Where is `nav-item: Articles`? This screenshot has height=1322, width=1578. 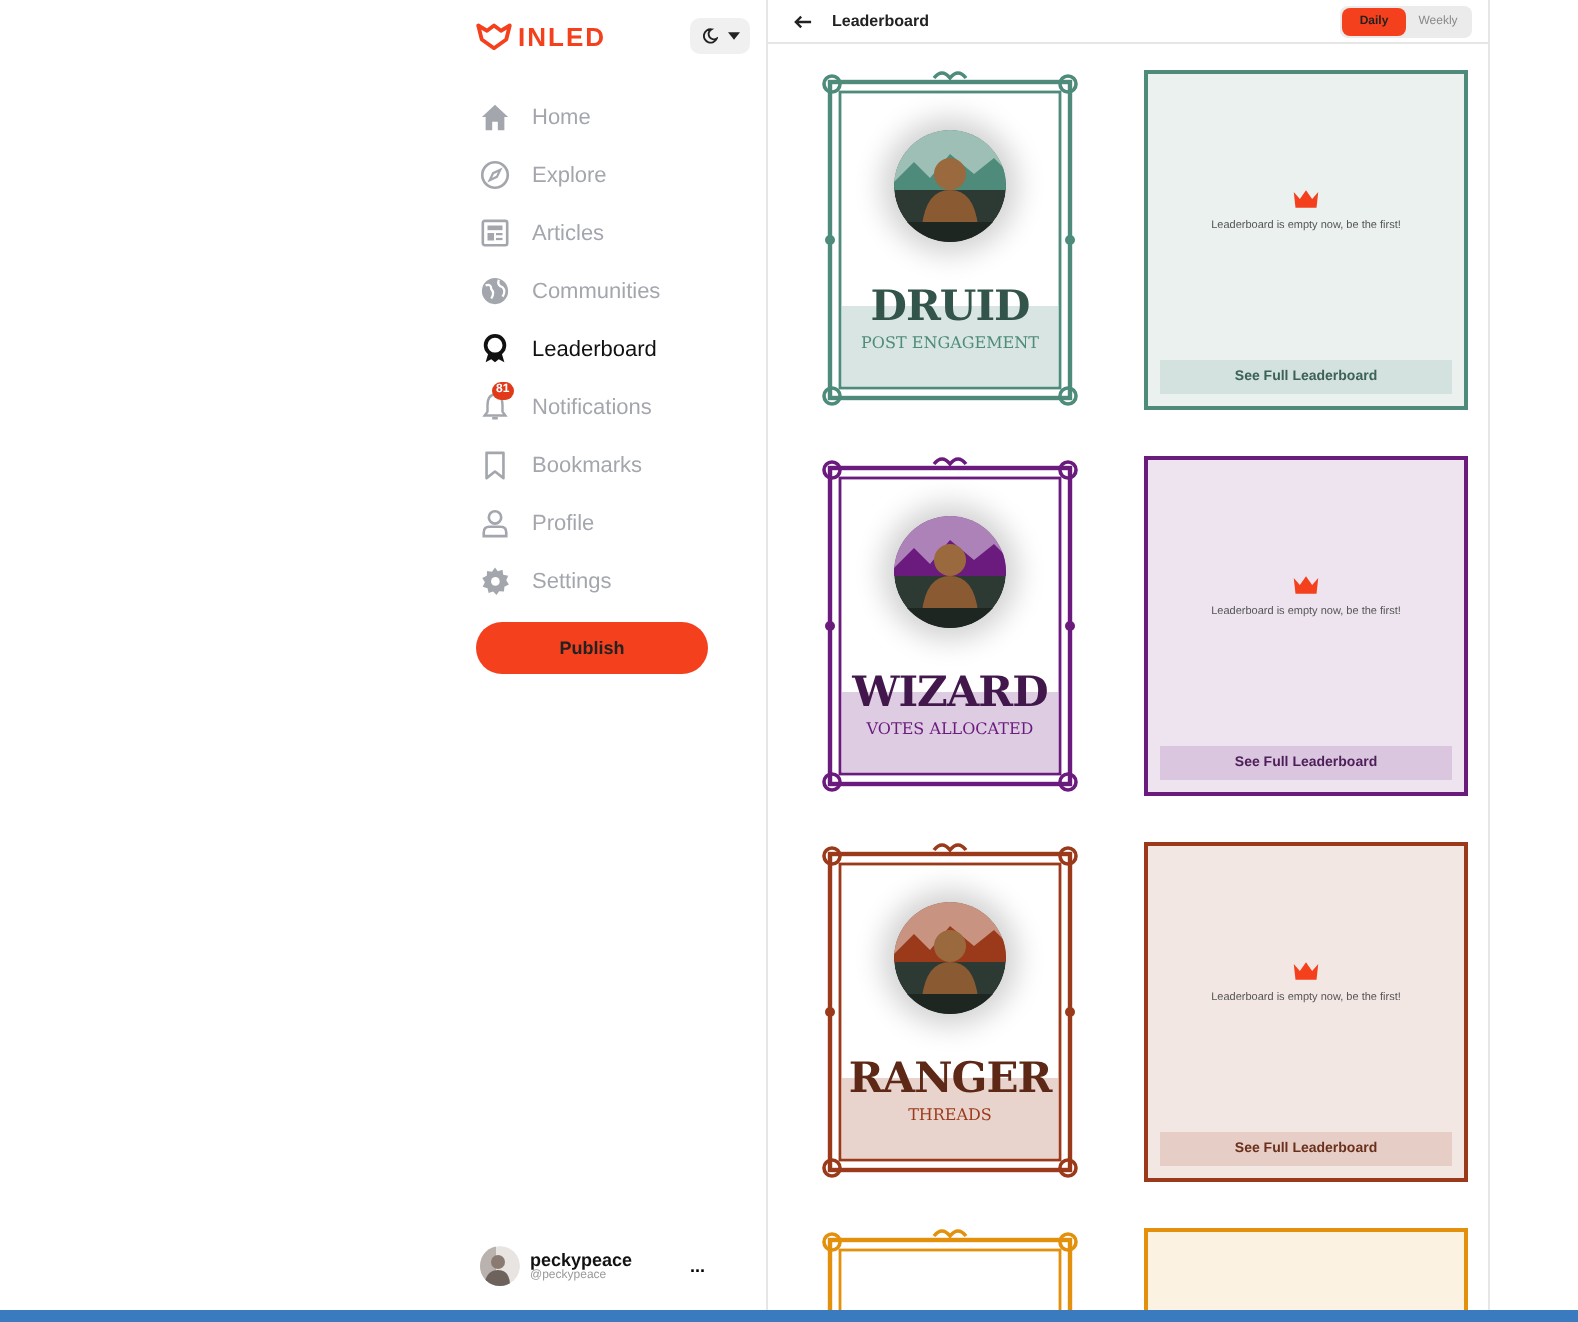
nav-item: Articles is located at coordinates (621, 233).